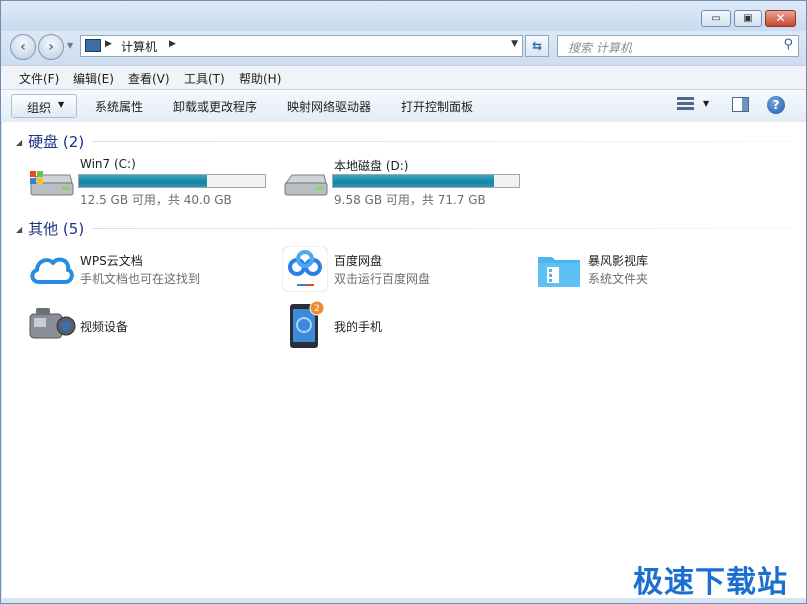 This screenshot has width=807, height=604. I want to click on menu-file: 文件(F), so click(39, 78).